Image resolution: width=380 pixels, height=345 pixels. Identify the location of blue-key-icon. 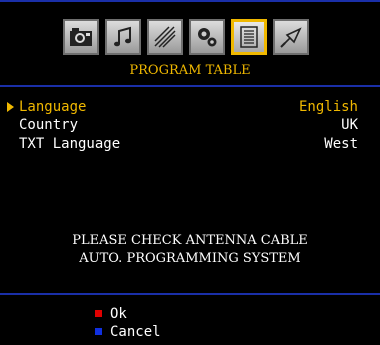
(98, 331).